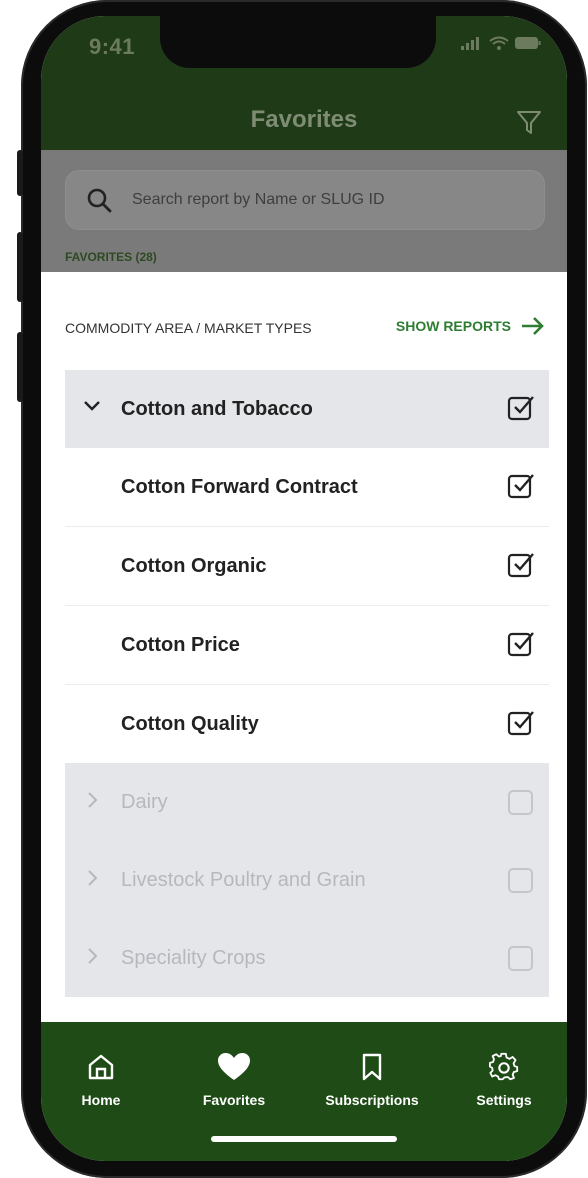 The image size is (588, 1178). I want to click on list-item-label: Speciality Crops, so click(193, 958).